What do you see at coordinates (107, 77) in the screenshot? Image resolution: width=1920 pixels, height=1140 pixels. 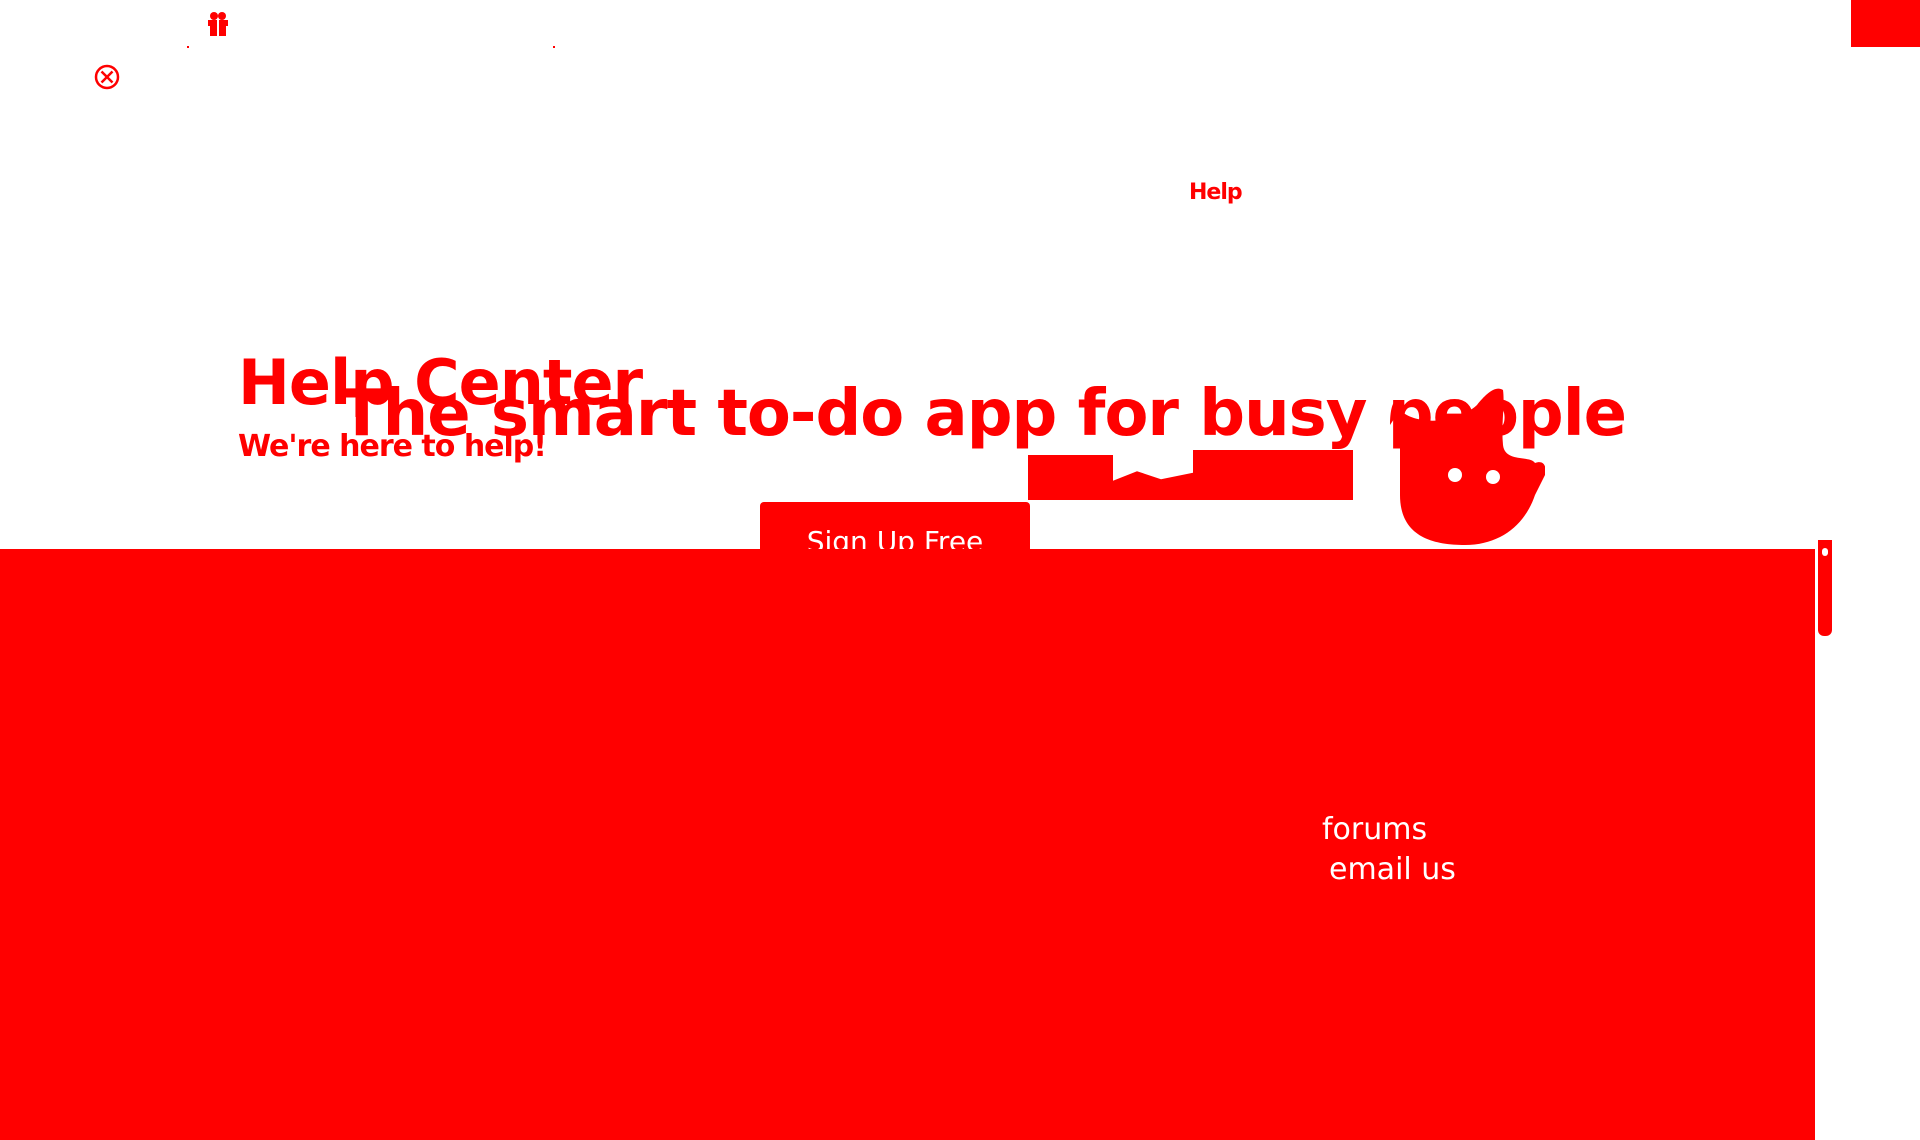 I see `close-icon` at bounding box center [107, 77].